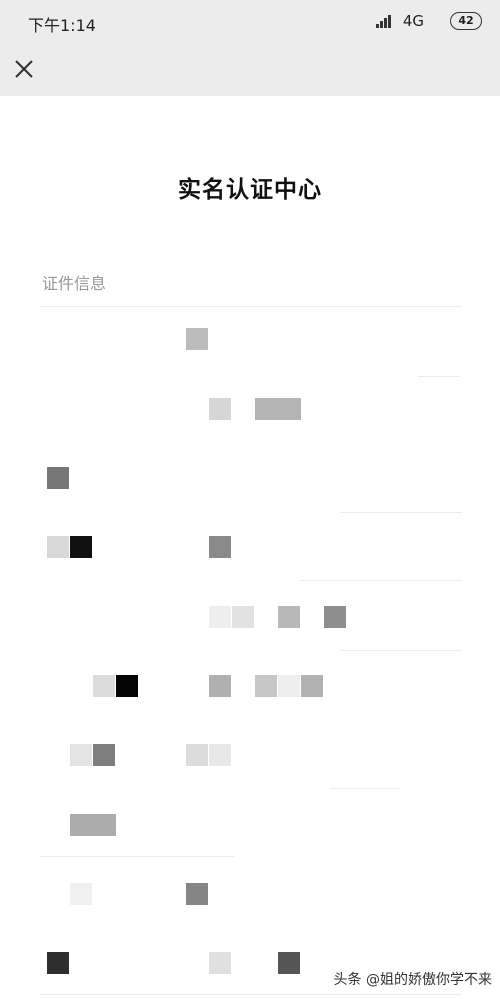  Describe the element at coordinates (74, 283) in the screenshot. I see `section-label: 证件信息` at that location.